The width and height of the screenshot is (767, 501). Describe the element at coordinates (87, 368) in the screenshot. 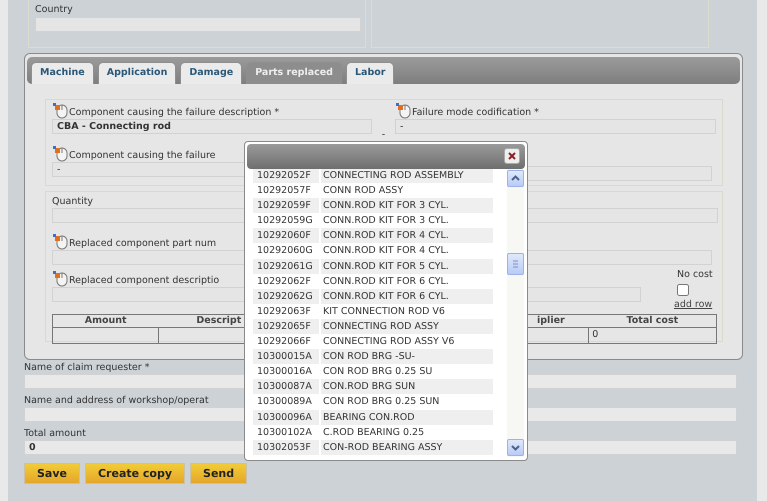

I see `field-label: Name of claim requester *` at that location.